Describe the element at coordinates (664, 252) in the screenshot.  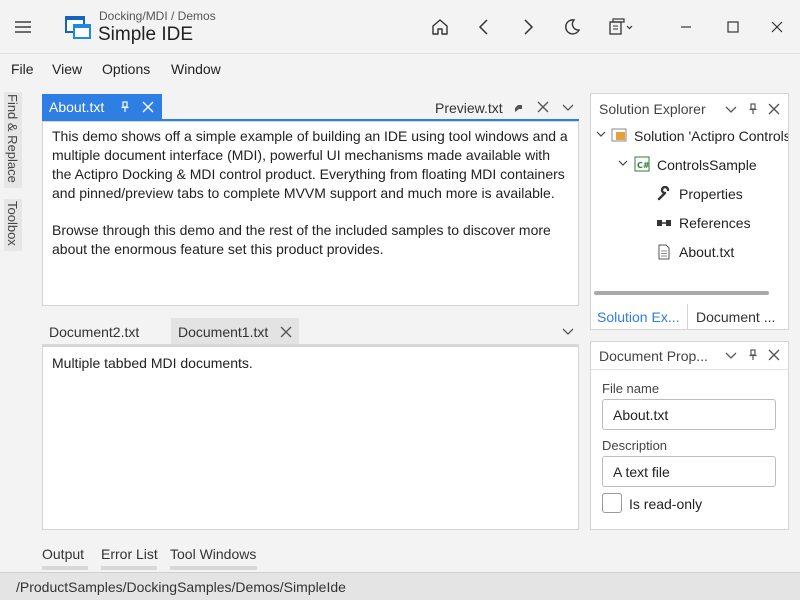
I see `file-icon` at that location.